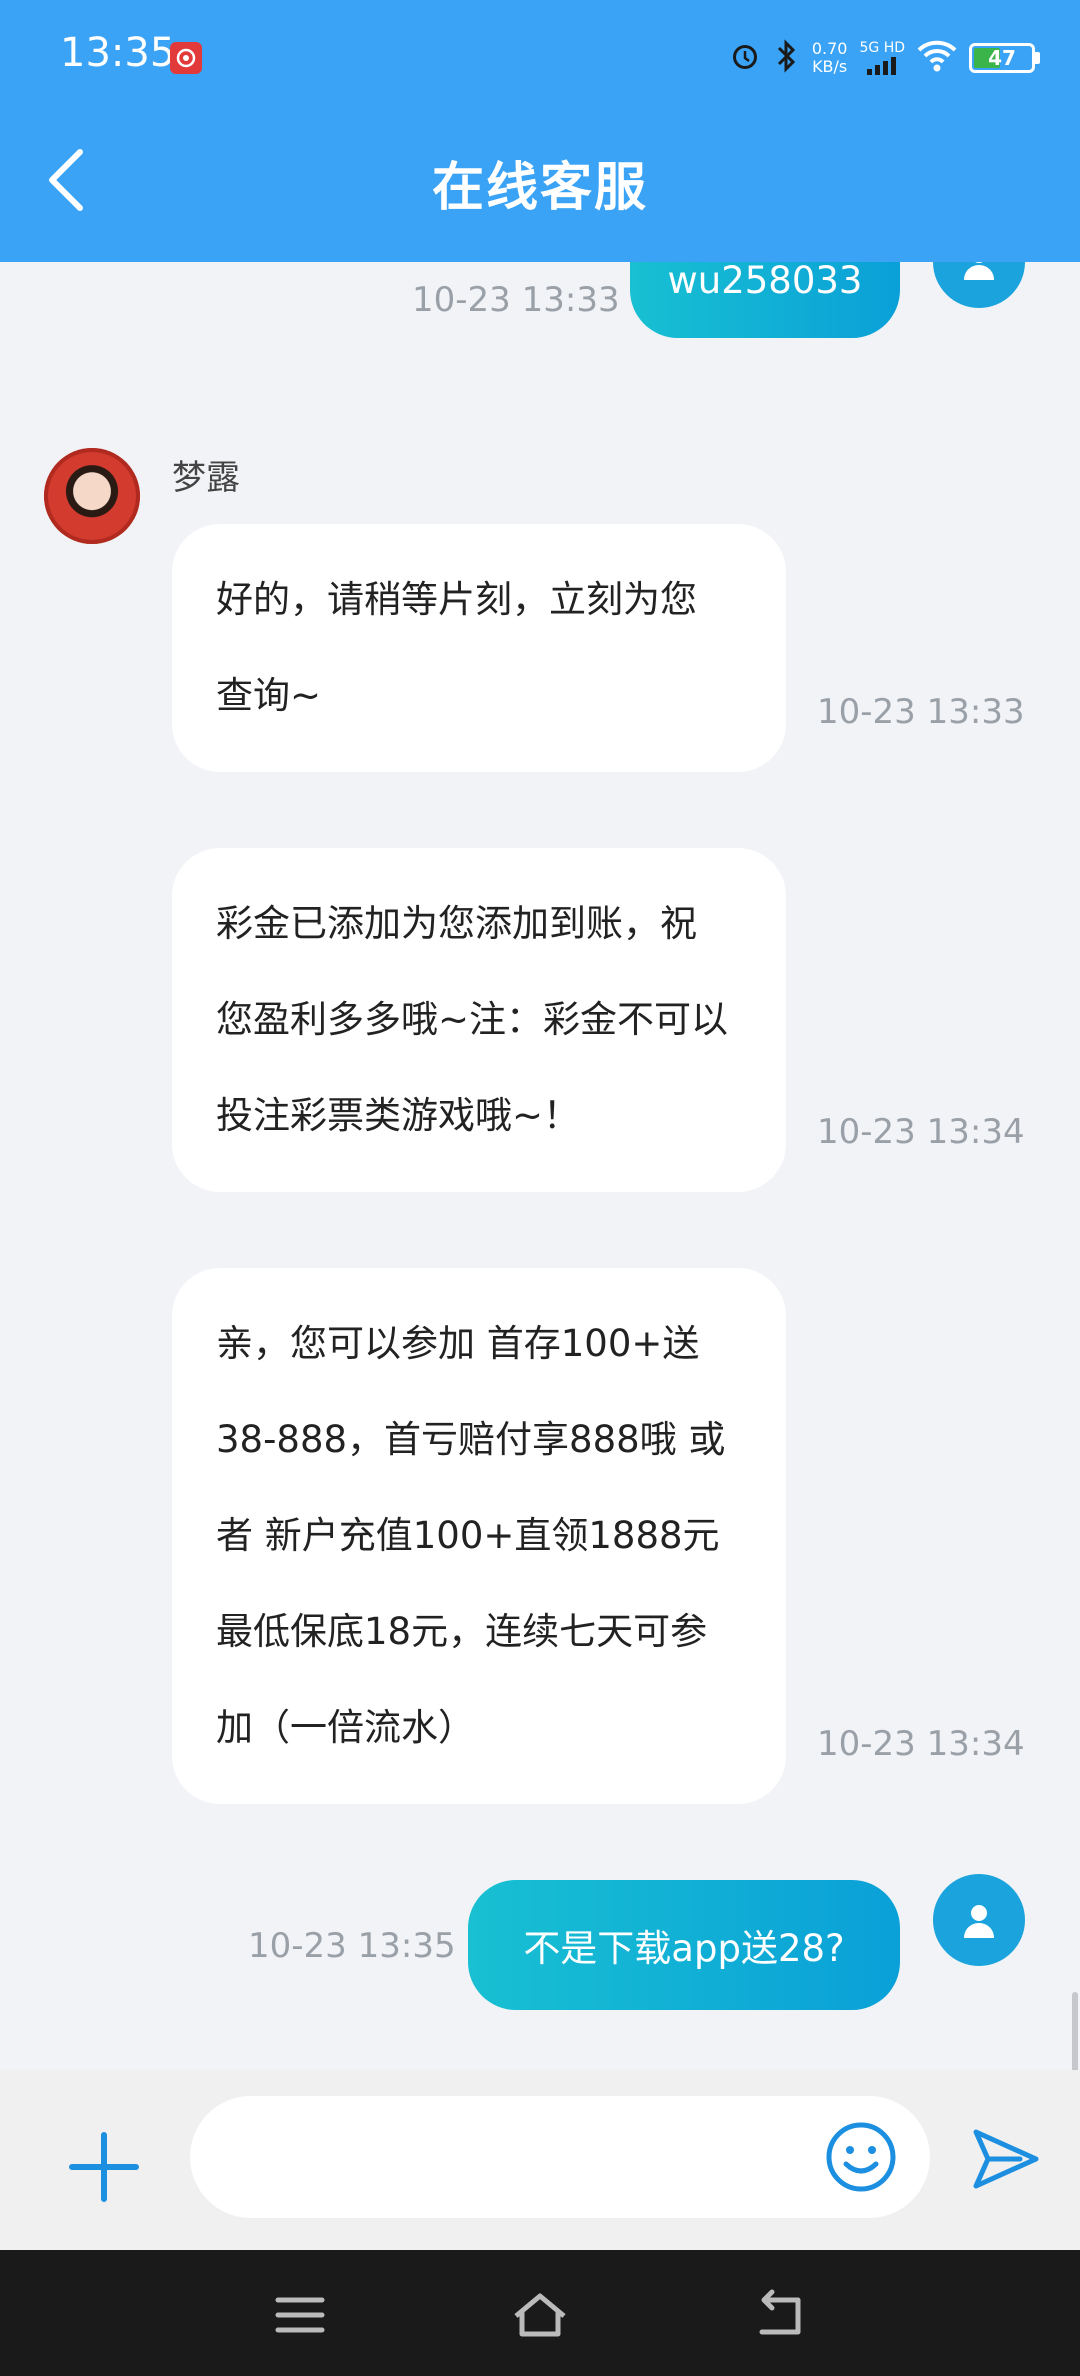 Image resolution: width=1080 pixels, height=2376 pixels. I want to click on message-line: 投注彩票类游戏哦~！, so click(398, 1115).